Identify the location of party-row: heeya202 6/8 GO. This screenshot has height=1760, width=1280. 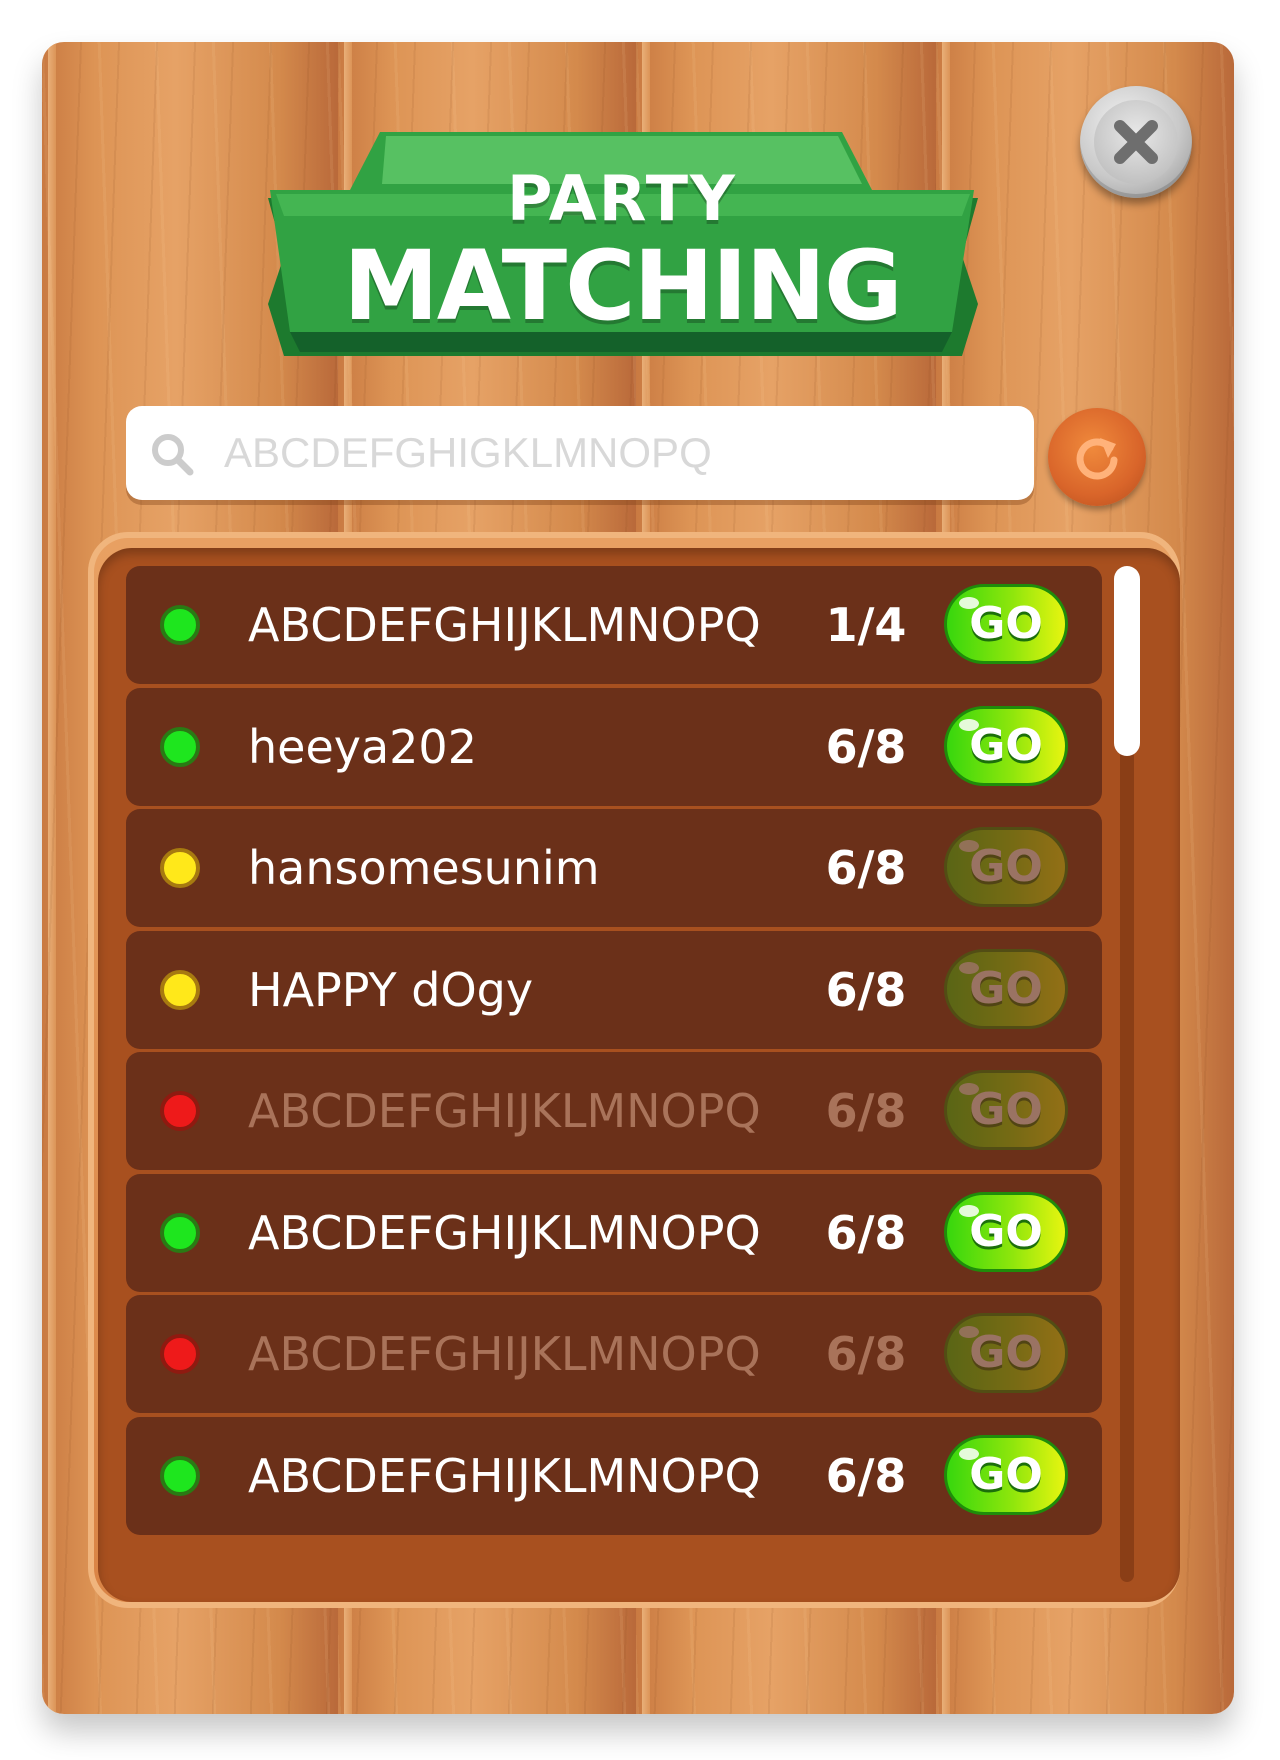
(614, 747).